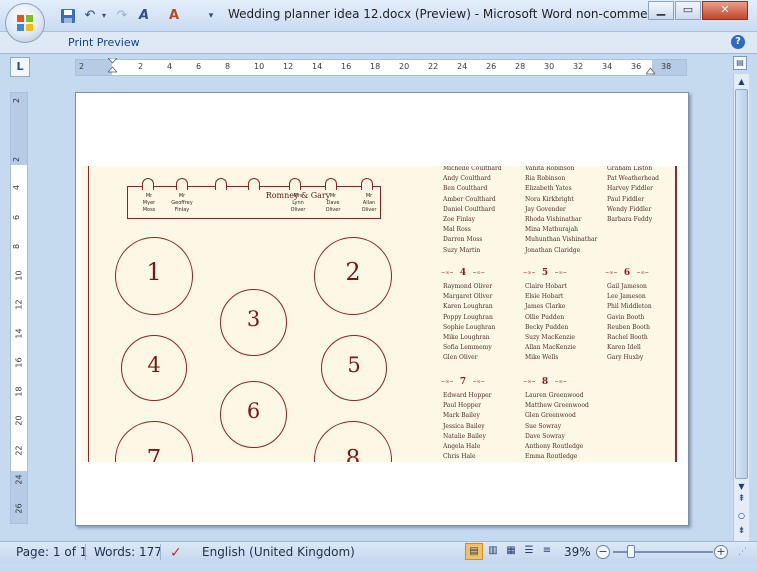  Describe the element at coordinates (550, 169) in the screenshot. I see `guest-name: Vanita Robinson` at that location.